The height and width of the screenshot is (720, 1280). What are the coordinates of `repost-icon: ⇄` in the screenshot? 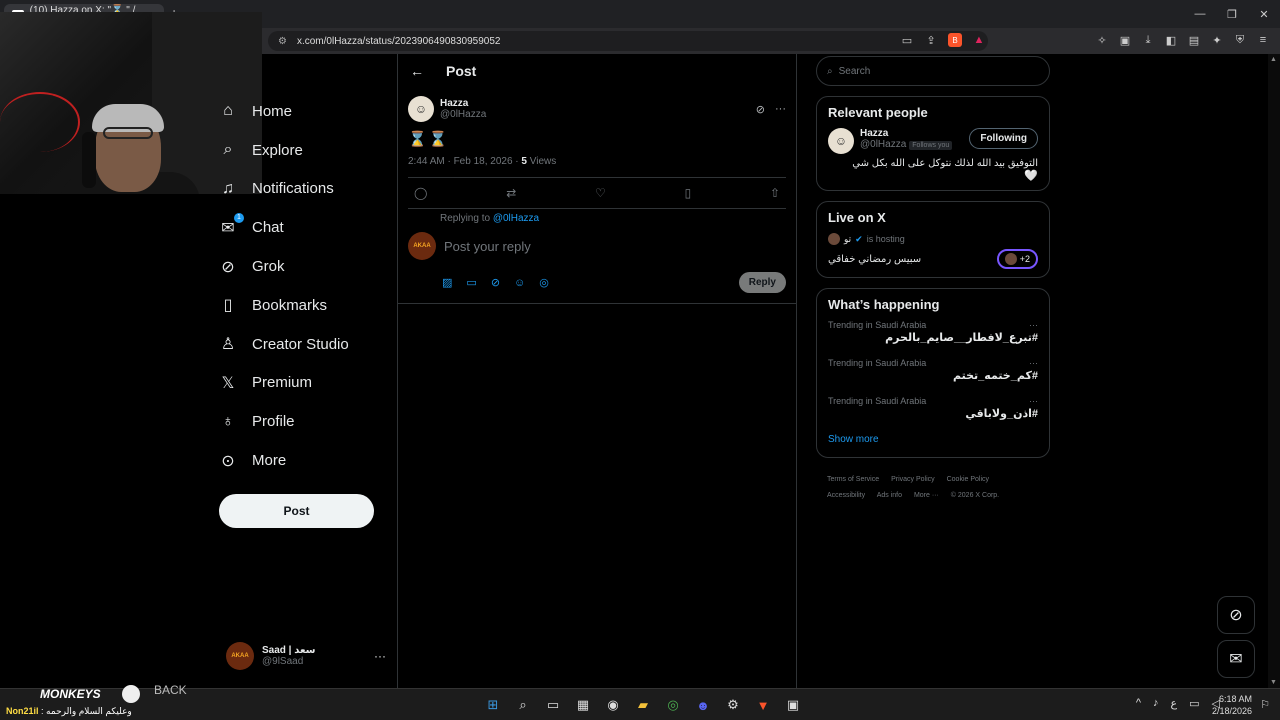 It's located at (511, 193).